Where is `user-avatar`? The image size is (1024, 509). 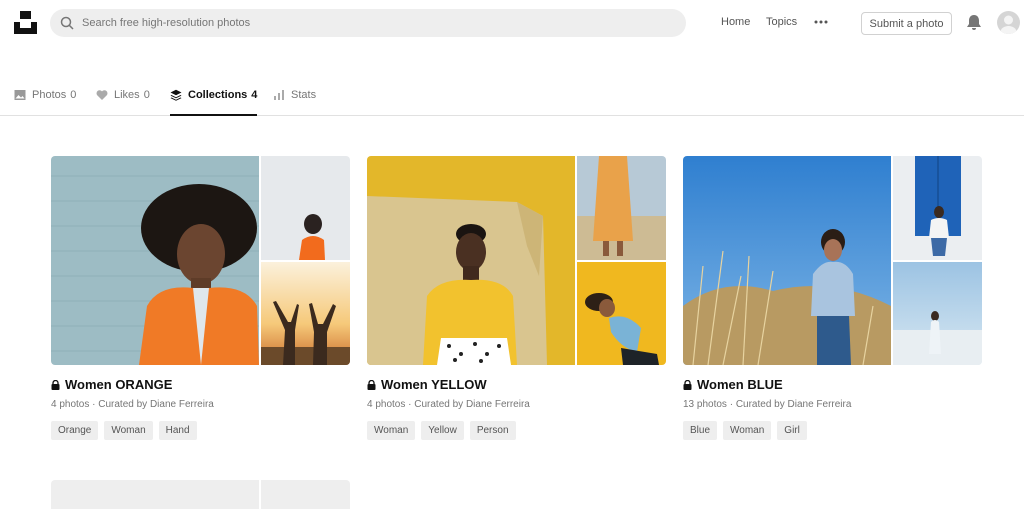 user-avatar is located at coordinates (1008, 22).